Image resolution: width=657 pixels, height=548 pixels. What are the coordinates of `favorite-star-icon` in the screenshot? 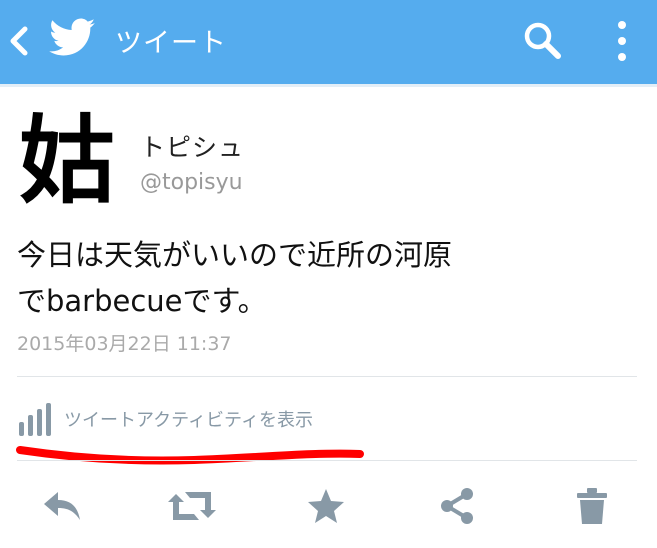 It's located at (326, 506).